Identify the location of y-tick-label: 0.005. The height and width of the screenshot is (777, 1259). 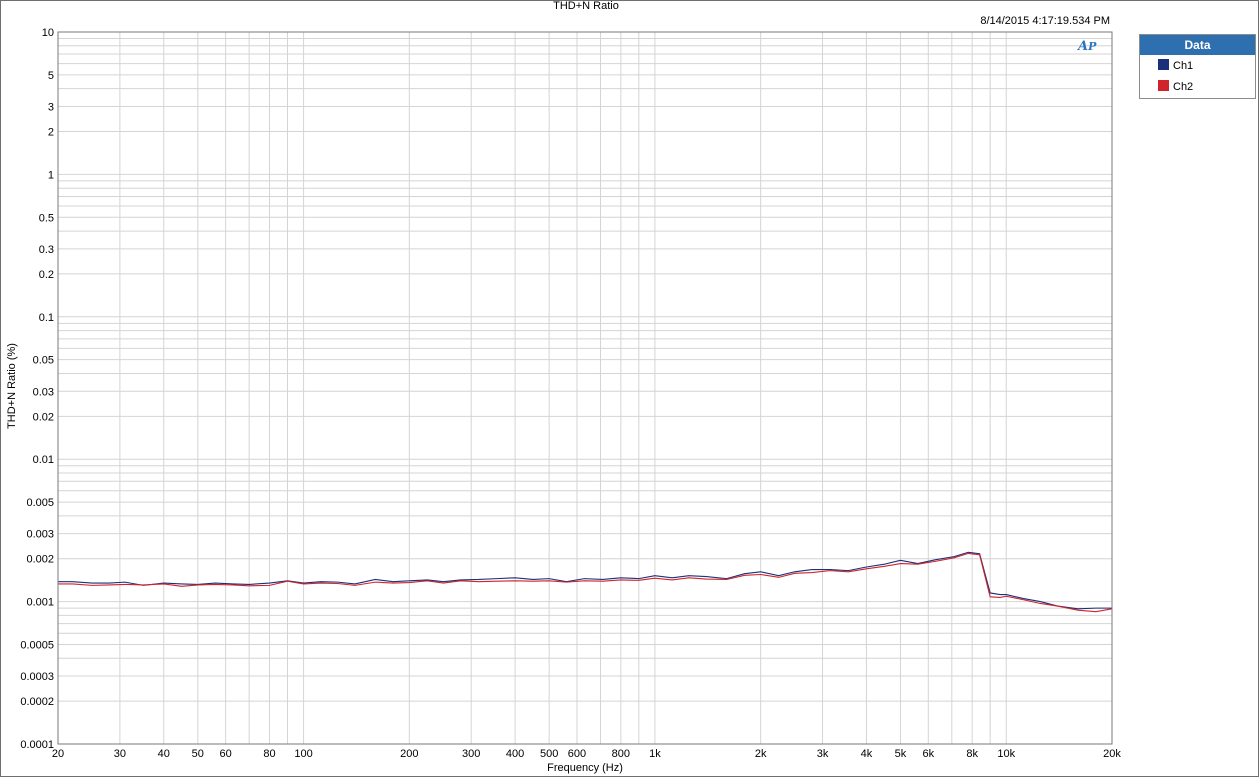
(40, 503).